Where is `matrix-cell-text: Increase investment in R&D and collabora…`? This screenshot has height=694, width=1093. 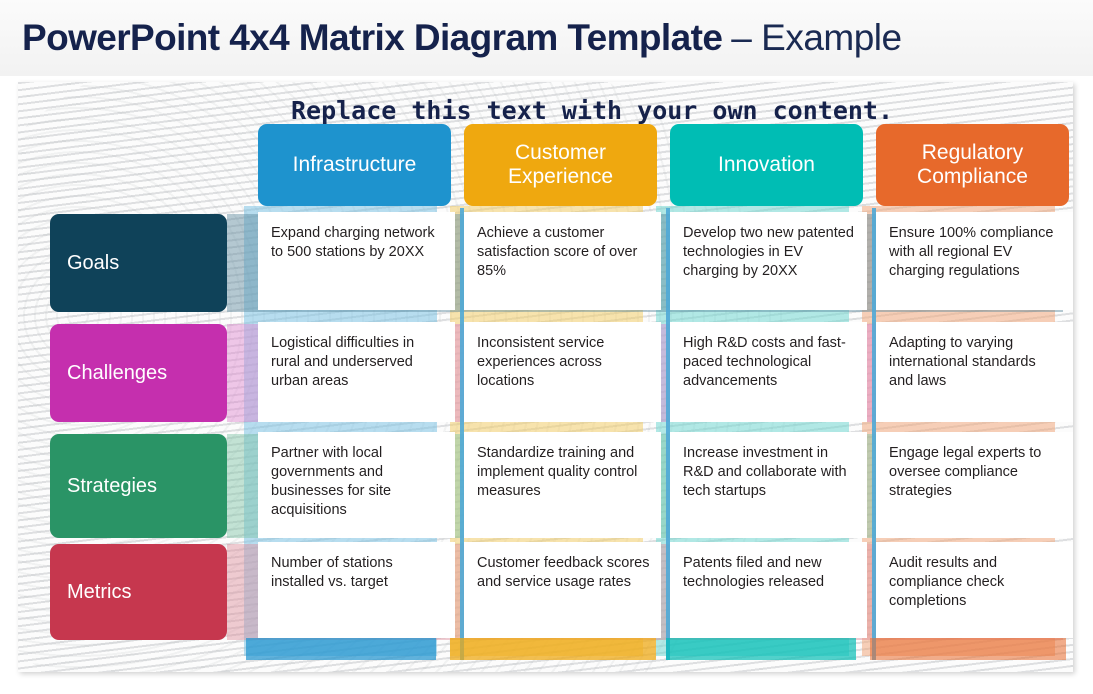 matrix-cell-text: Increase investment in R&D and collabora… is located at coordinates (765, 472).